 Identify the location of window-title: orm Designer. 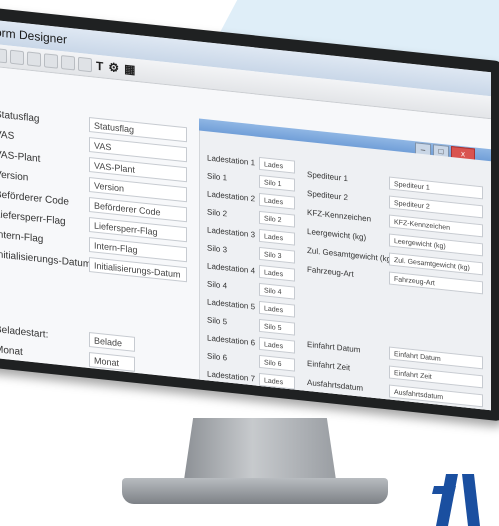
(34, 36).